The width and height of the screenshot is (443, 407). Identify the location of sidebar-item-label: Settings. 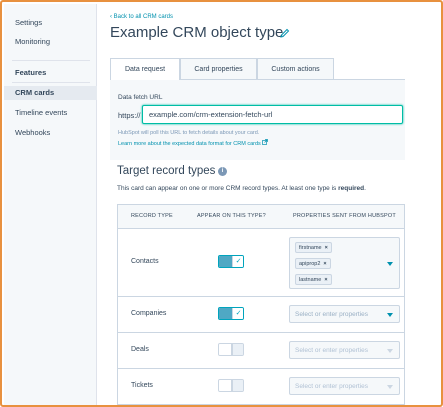
(29, 22).